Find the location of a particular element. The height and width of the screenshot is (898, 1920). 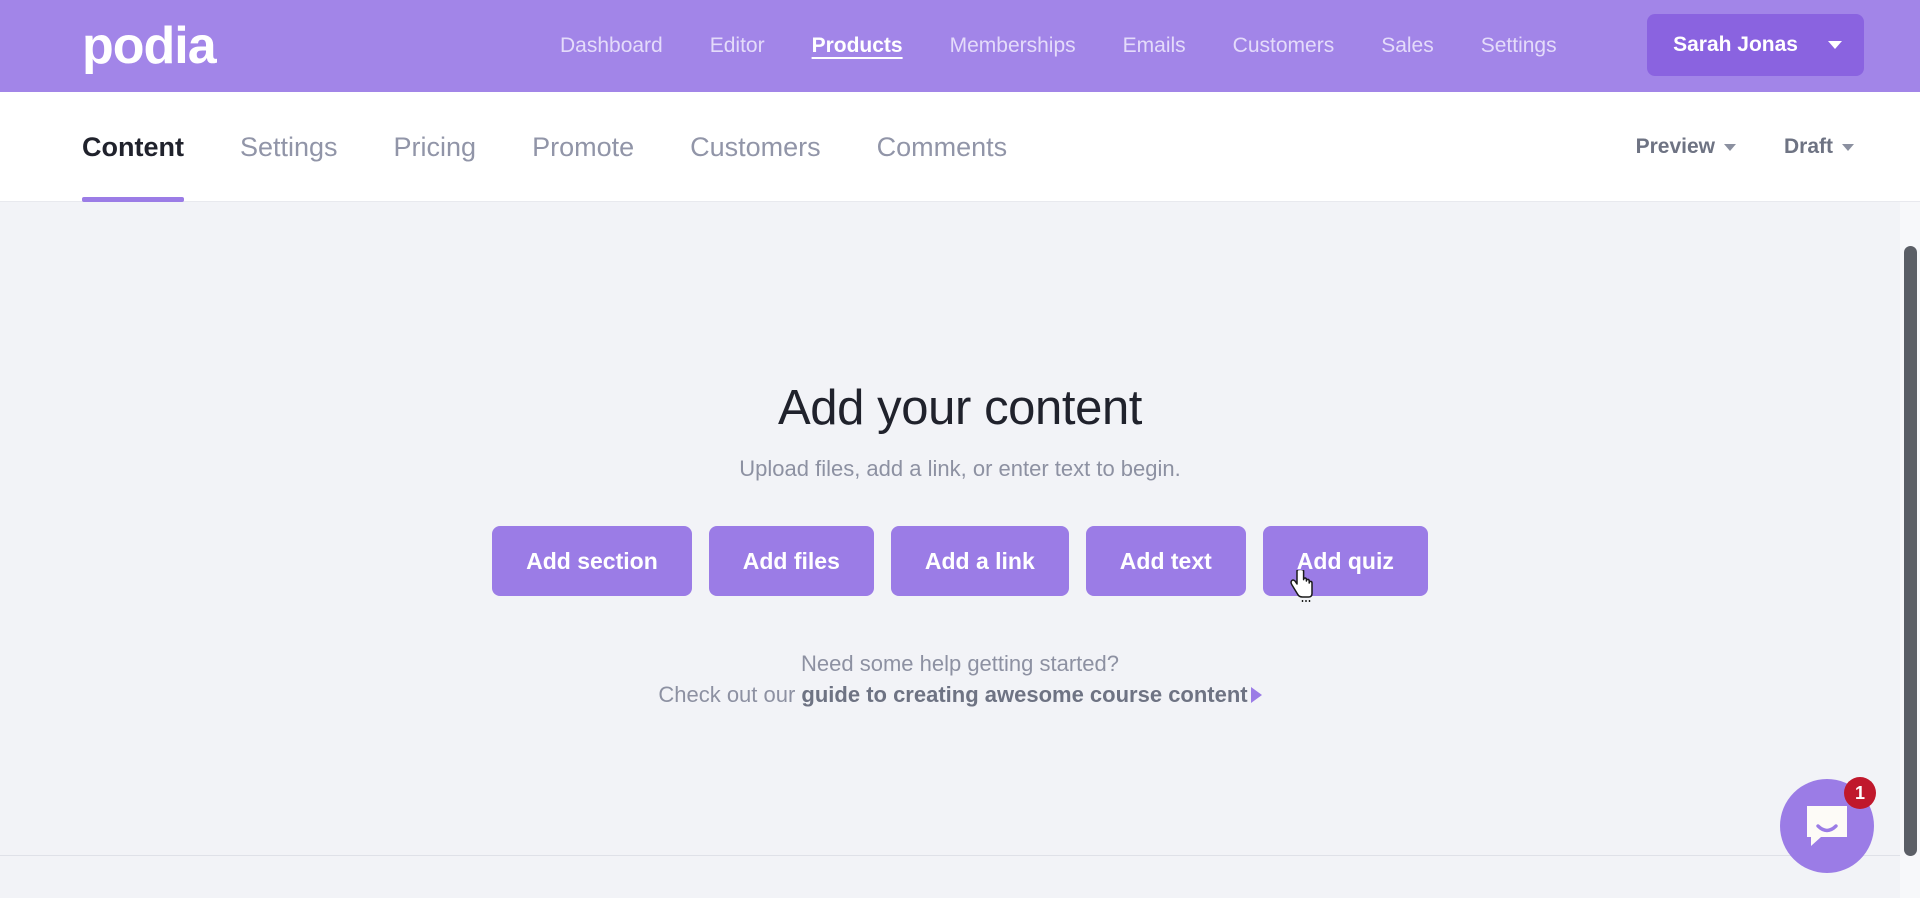

page-title: Add your content is located at coordinates (960, 408).